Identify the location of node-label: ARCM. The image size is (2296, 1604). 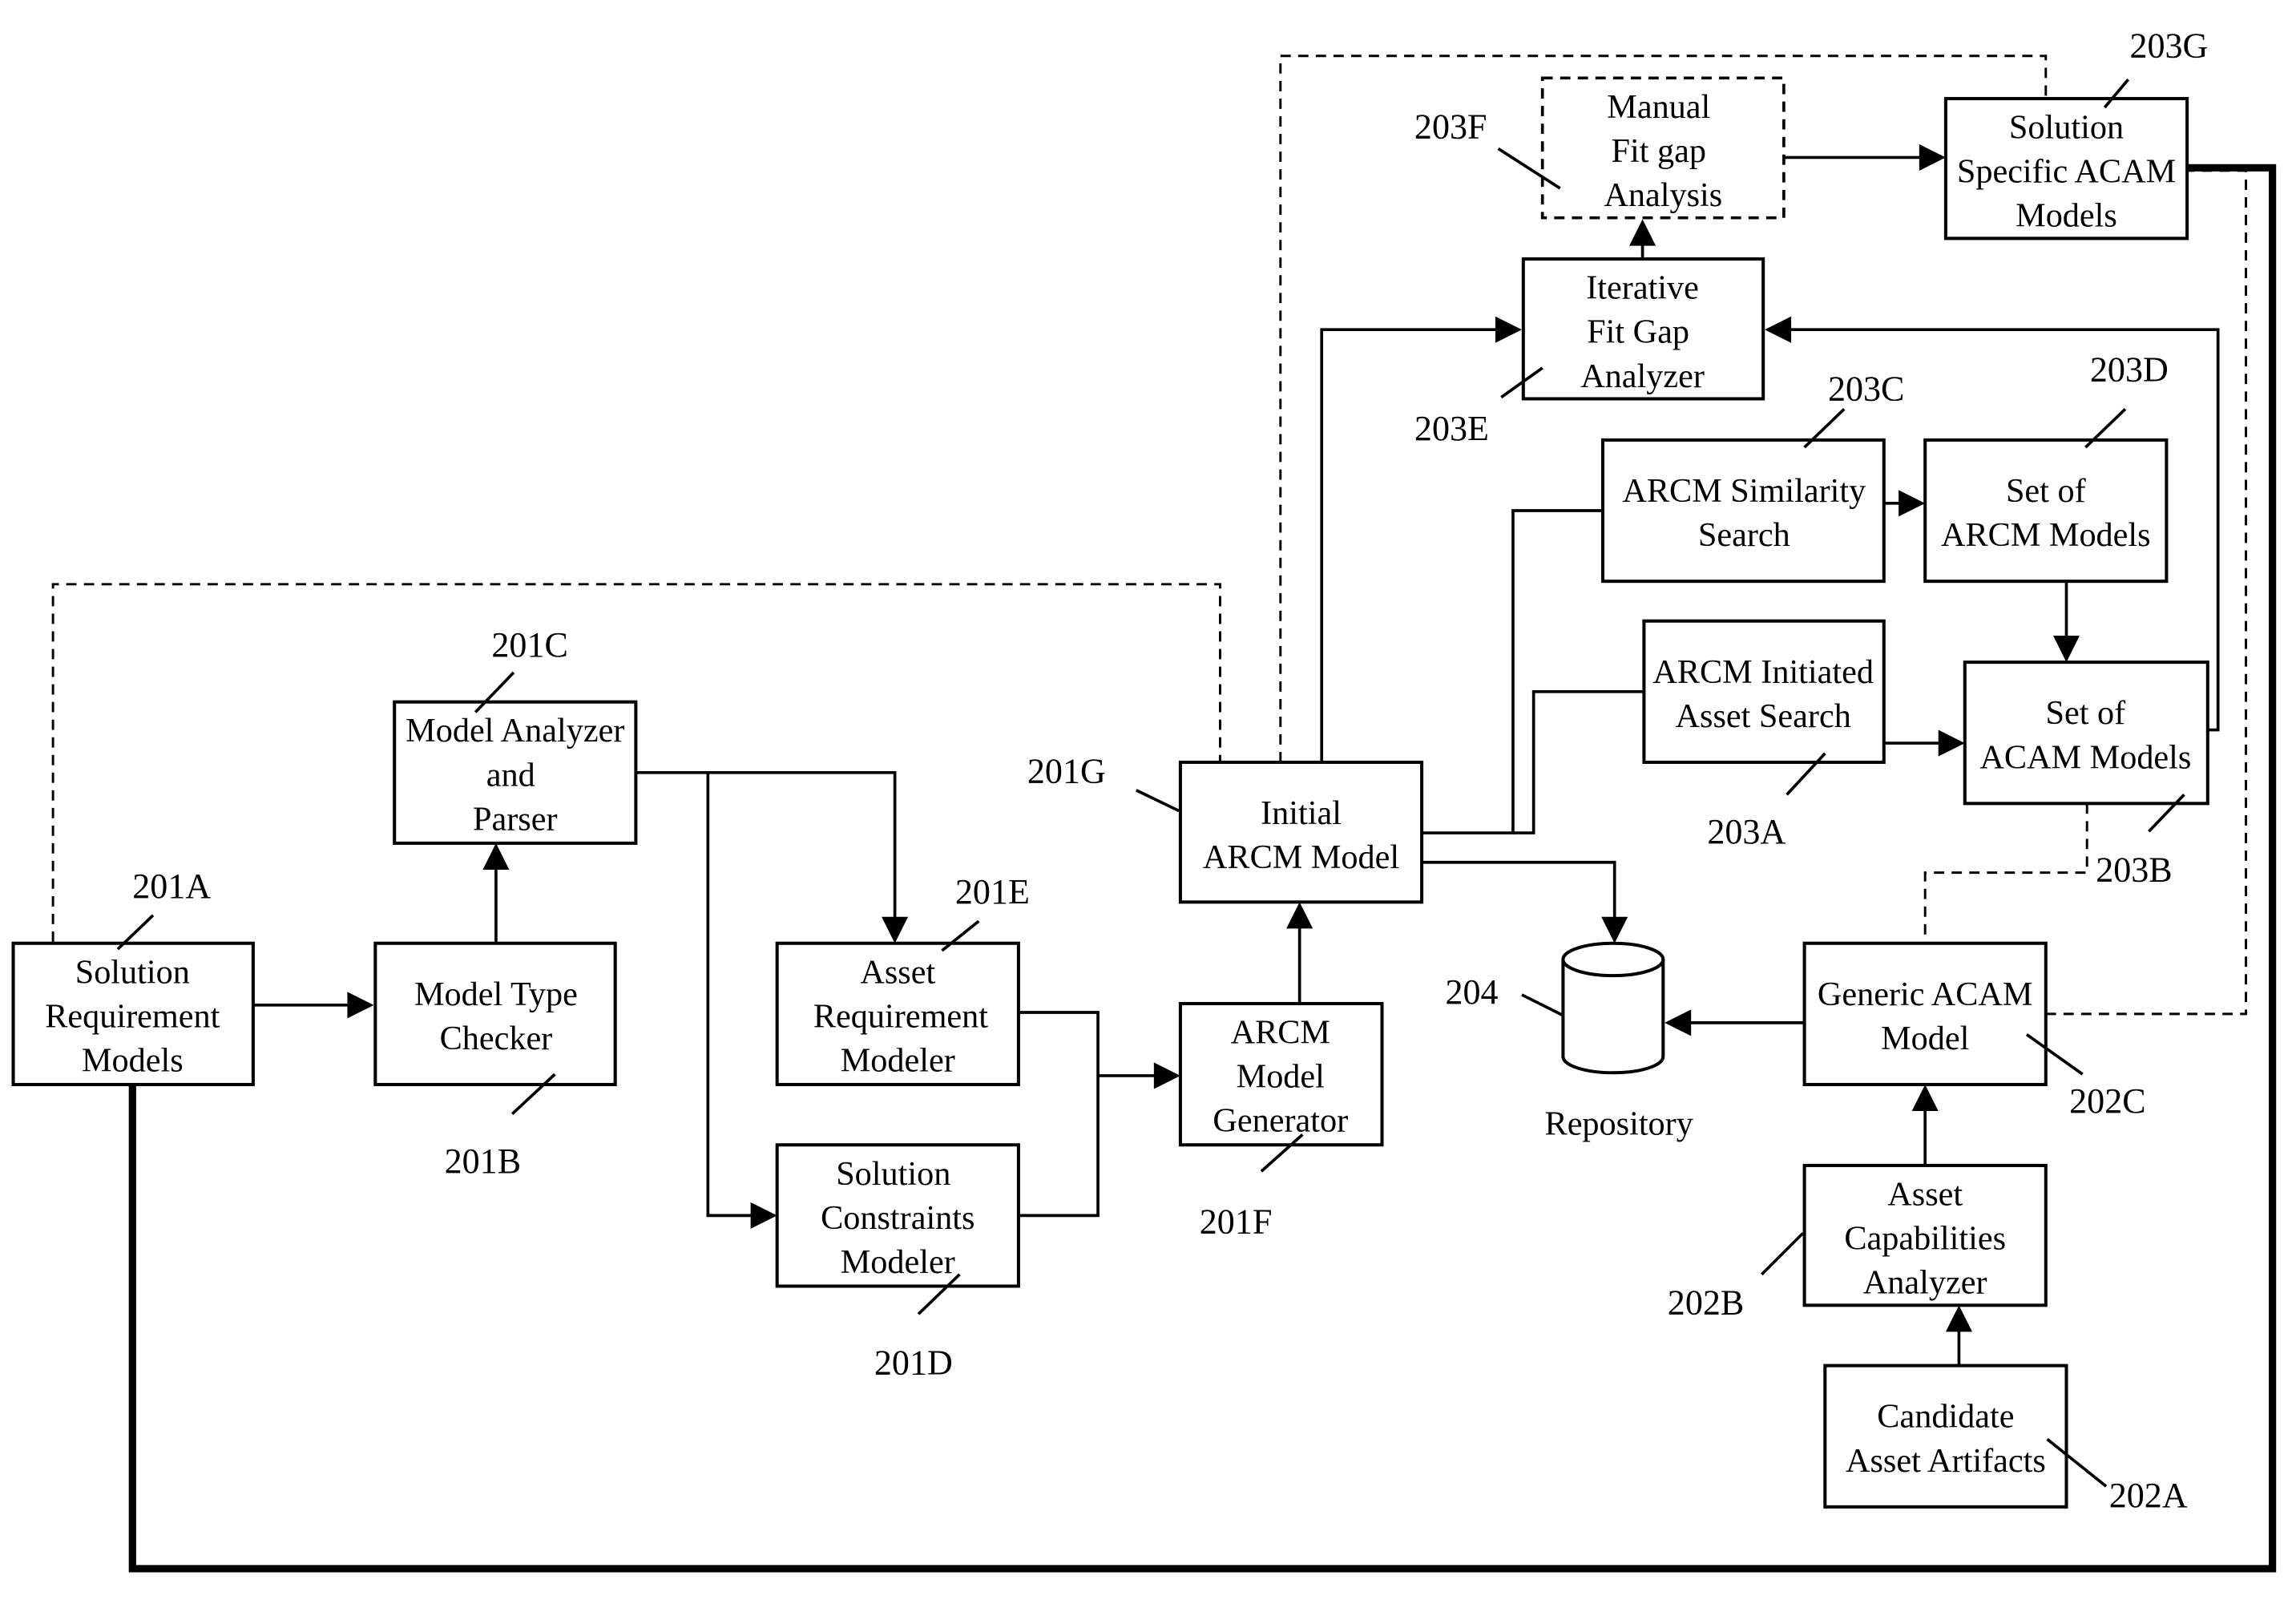
(1280, 1033).